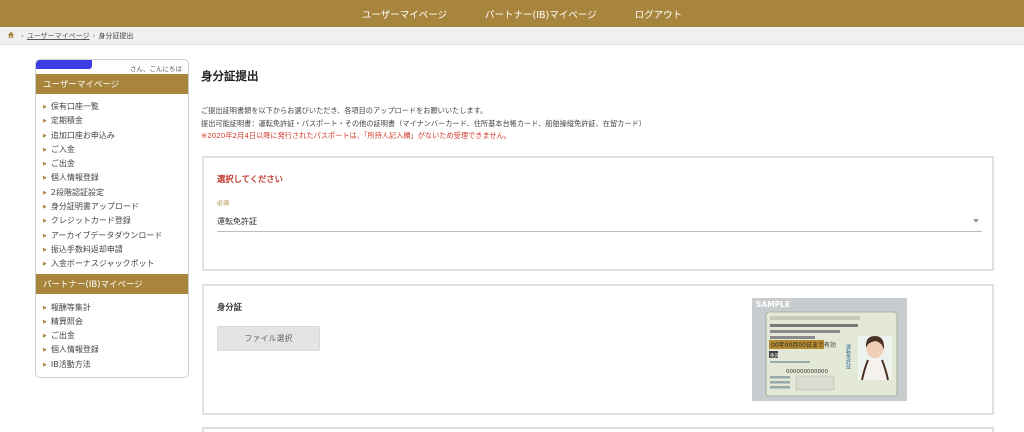  Describe the element at coordinates (773, 304) in the screenshot. I see `sample-label: SAMPLE` at that location.